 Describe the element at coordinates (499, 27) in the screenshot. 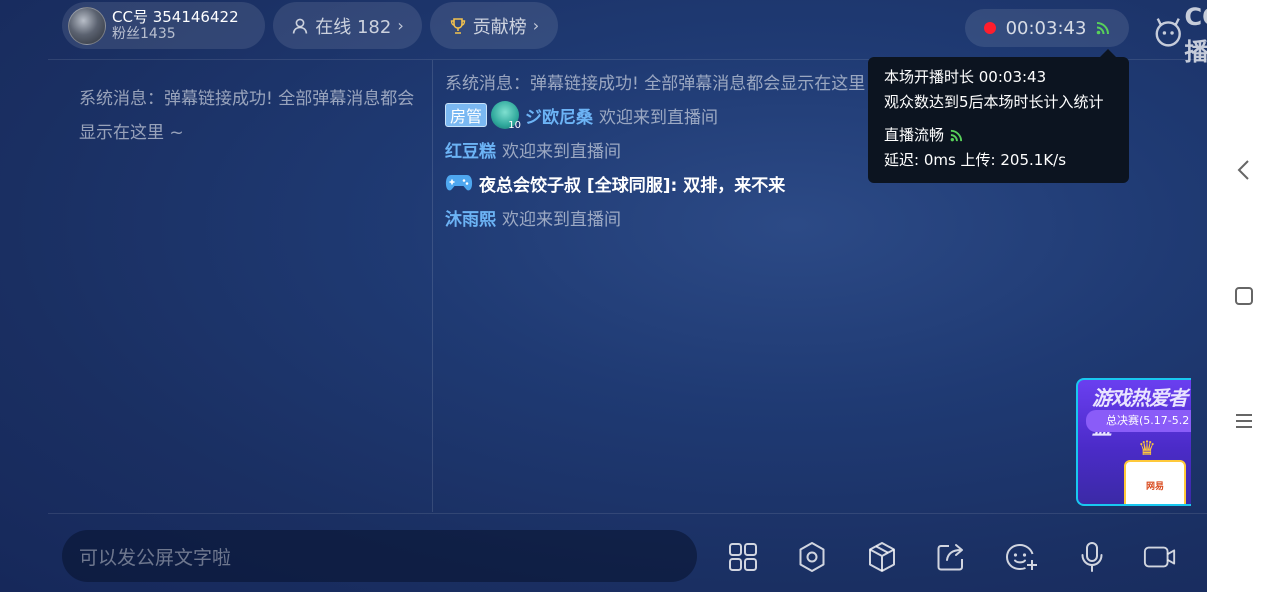

I see `contribution-rank-label: 贡献榜` at that location.